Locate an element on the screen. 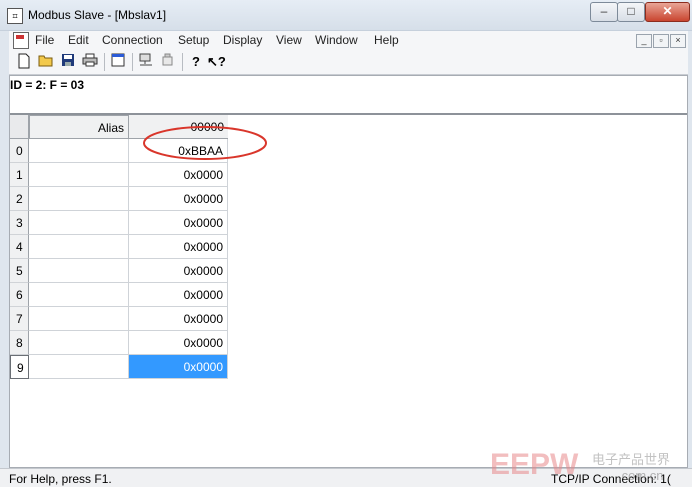 Image resolution: width=692 pixels, height=487 pixels. menu-display: Display is located at coordinates (242, 40).